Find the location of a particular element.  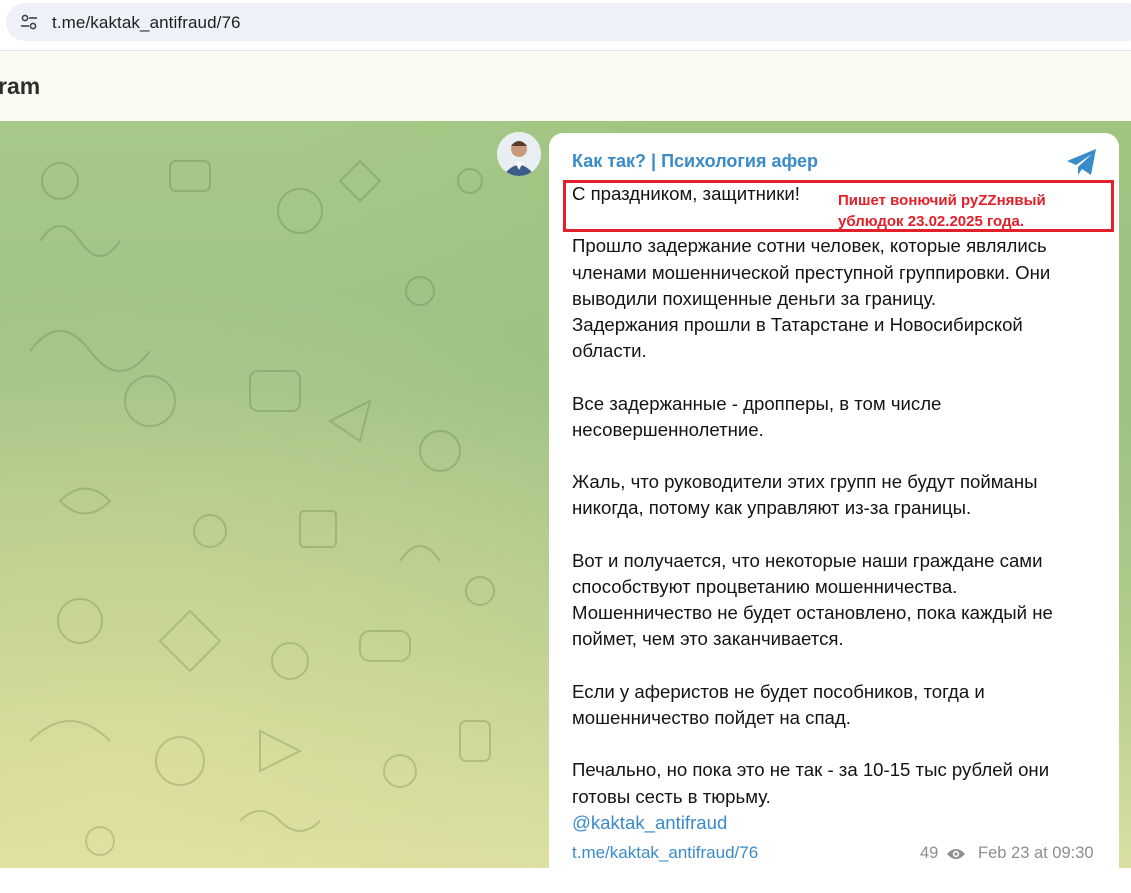

post-link: t.me/kaktak_antifraud/76 is located at coordinates (665, 853).